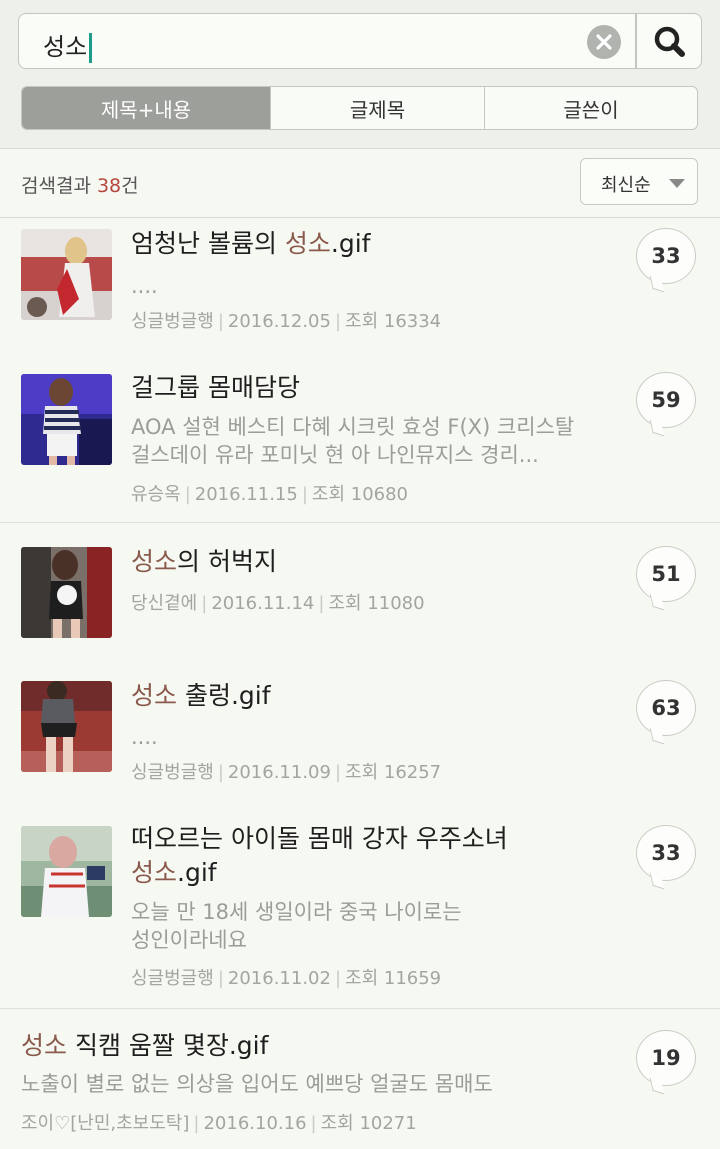  What do you see at coordinates (666, 400) in the screenshot?
I see `comment-count-badge: 59` at bounding box center [666, 400].